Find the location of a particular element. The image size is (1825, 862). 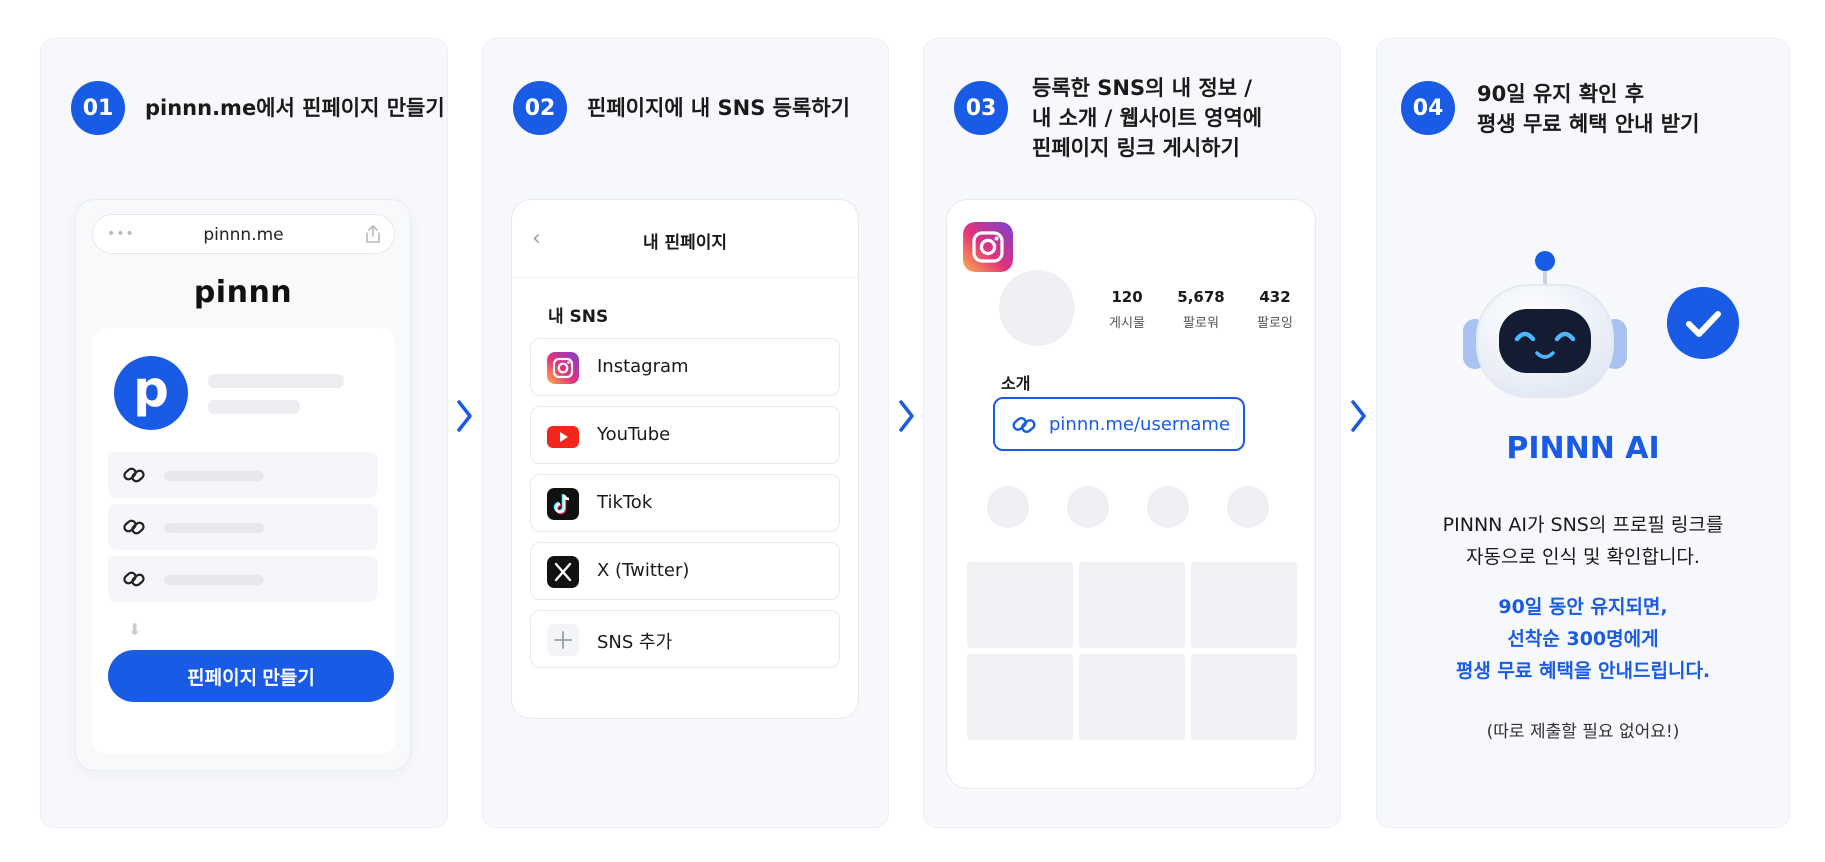

stat-value: 432 is located at coordinates (1275, 297).